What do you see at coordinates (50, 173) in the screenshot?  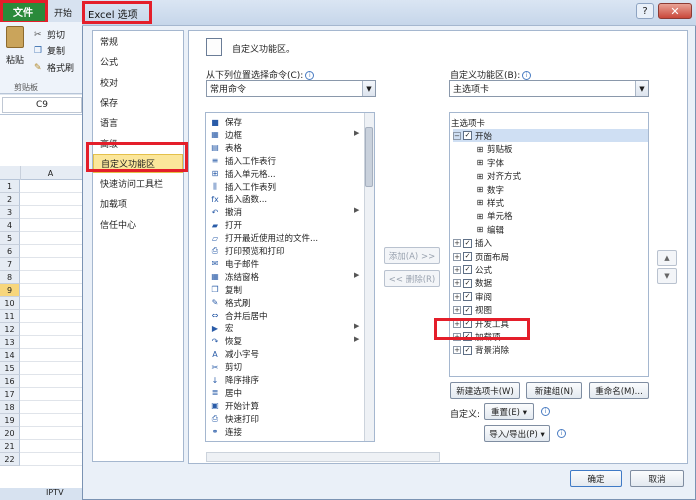 I see `column-header-a: A` at bounding box center [50, 173].